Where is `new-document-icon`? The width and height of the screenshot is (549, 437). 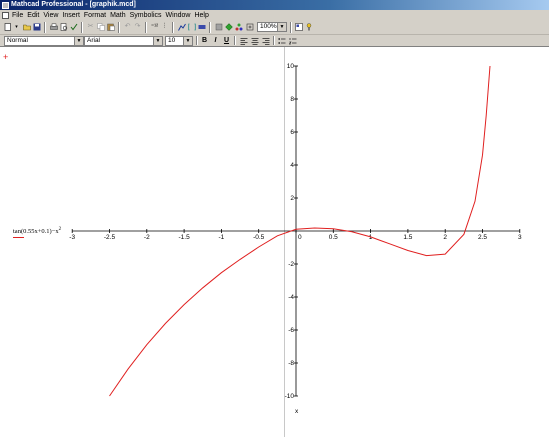 new-document-icon is located at coordinates (7, 26).